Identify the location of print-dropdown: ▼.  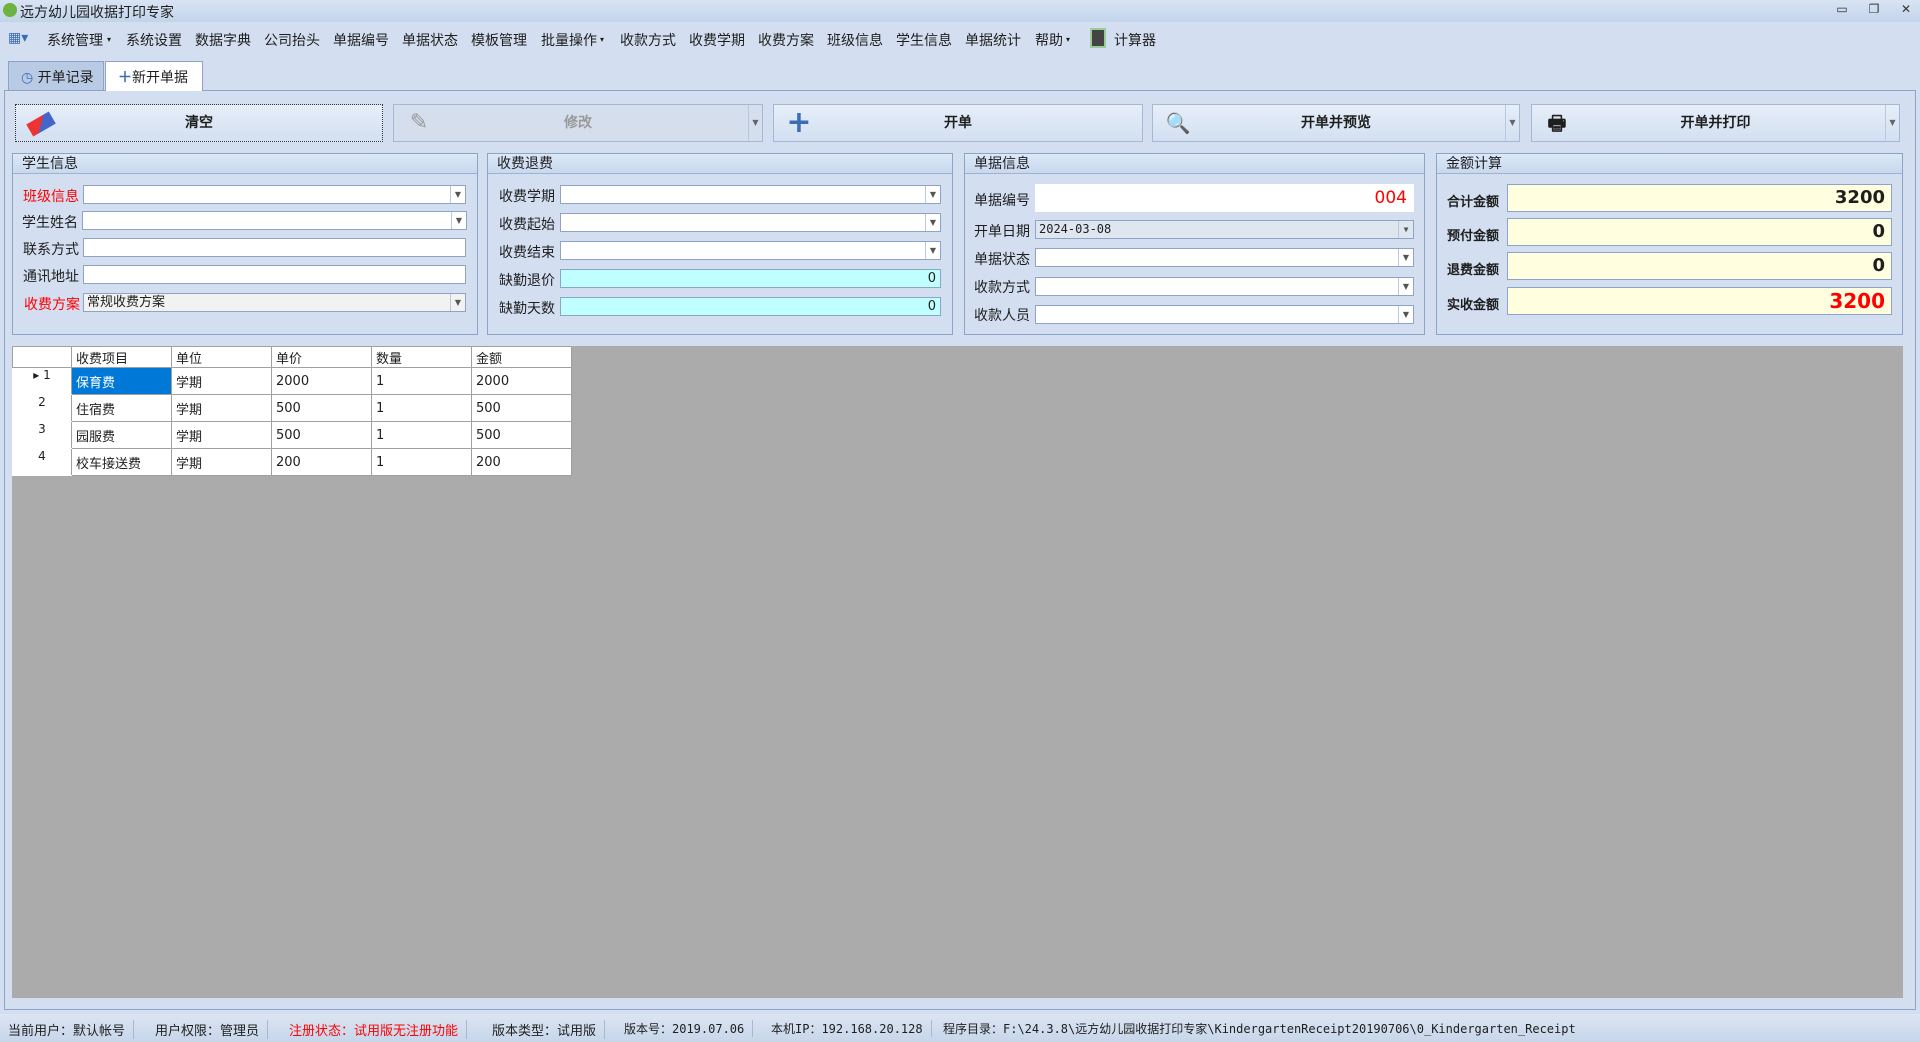
(1892, 123).